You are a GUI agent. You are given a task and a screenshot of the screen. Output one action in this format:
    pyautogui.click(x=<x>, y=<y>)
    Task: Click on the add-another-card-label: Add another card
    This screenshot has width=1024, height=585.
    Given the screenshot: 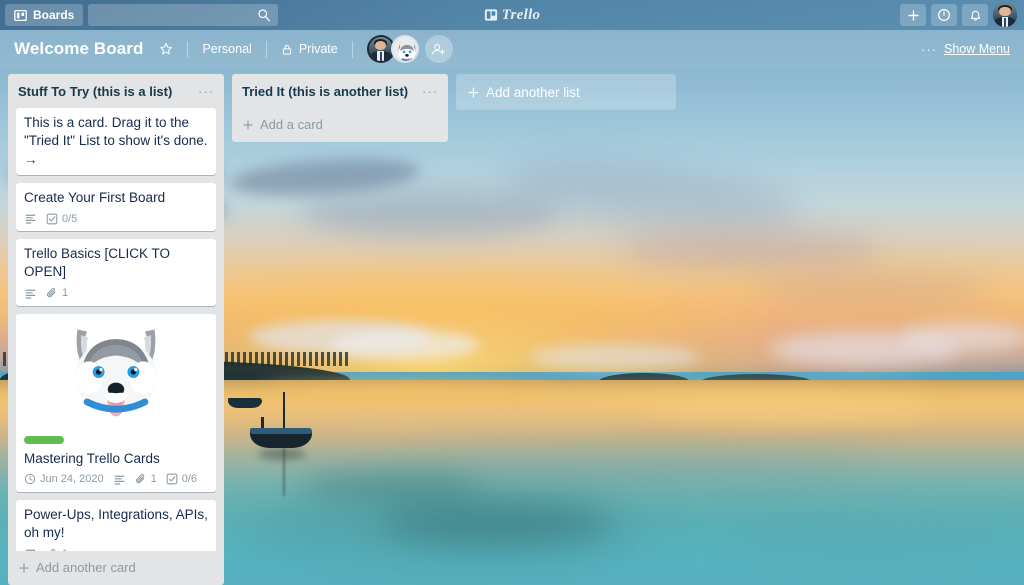 What is the action you would take?
    pyautogui.click(x=86, y=567)
    